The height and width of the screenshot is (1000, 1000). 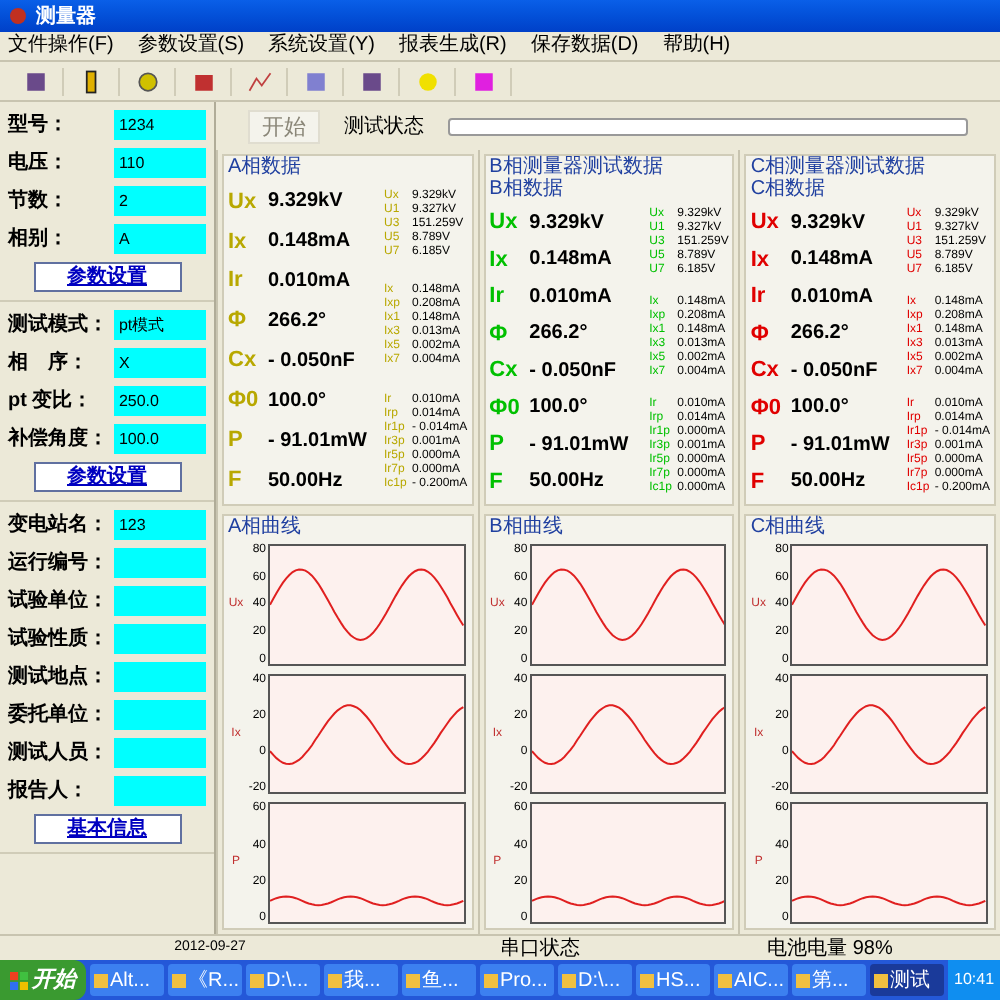 I want to click on field-label: 试验性质：, so click(x=59, y=639).